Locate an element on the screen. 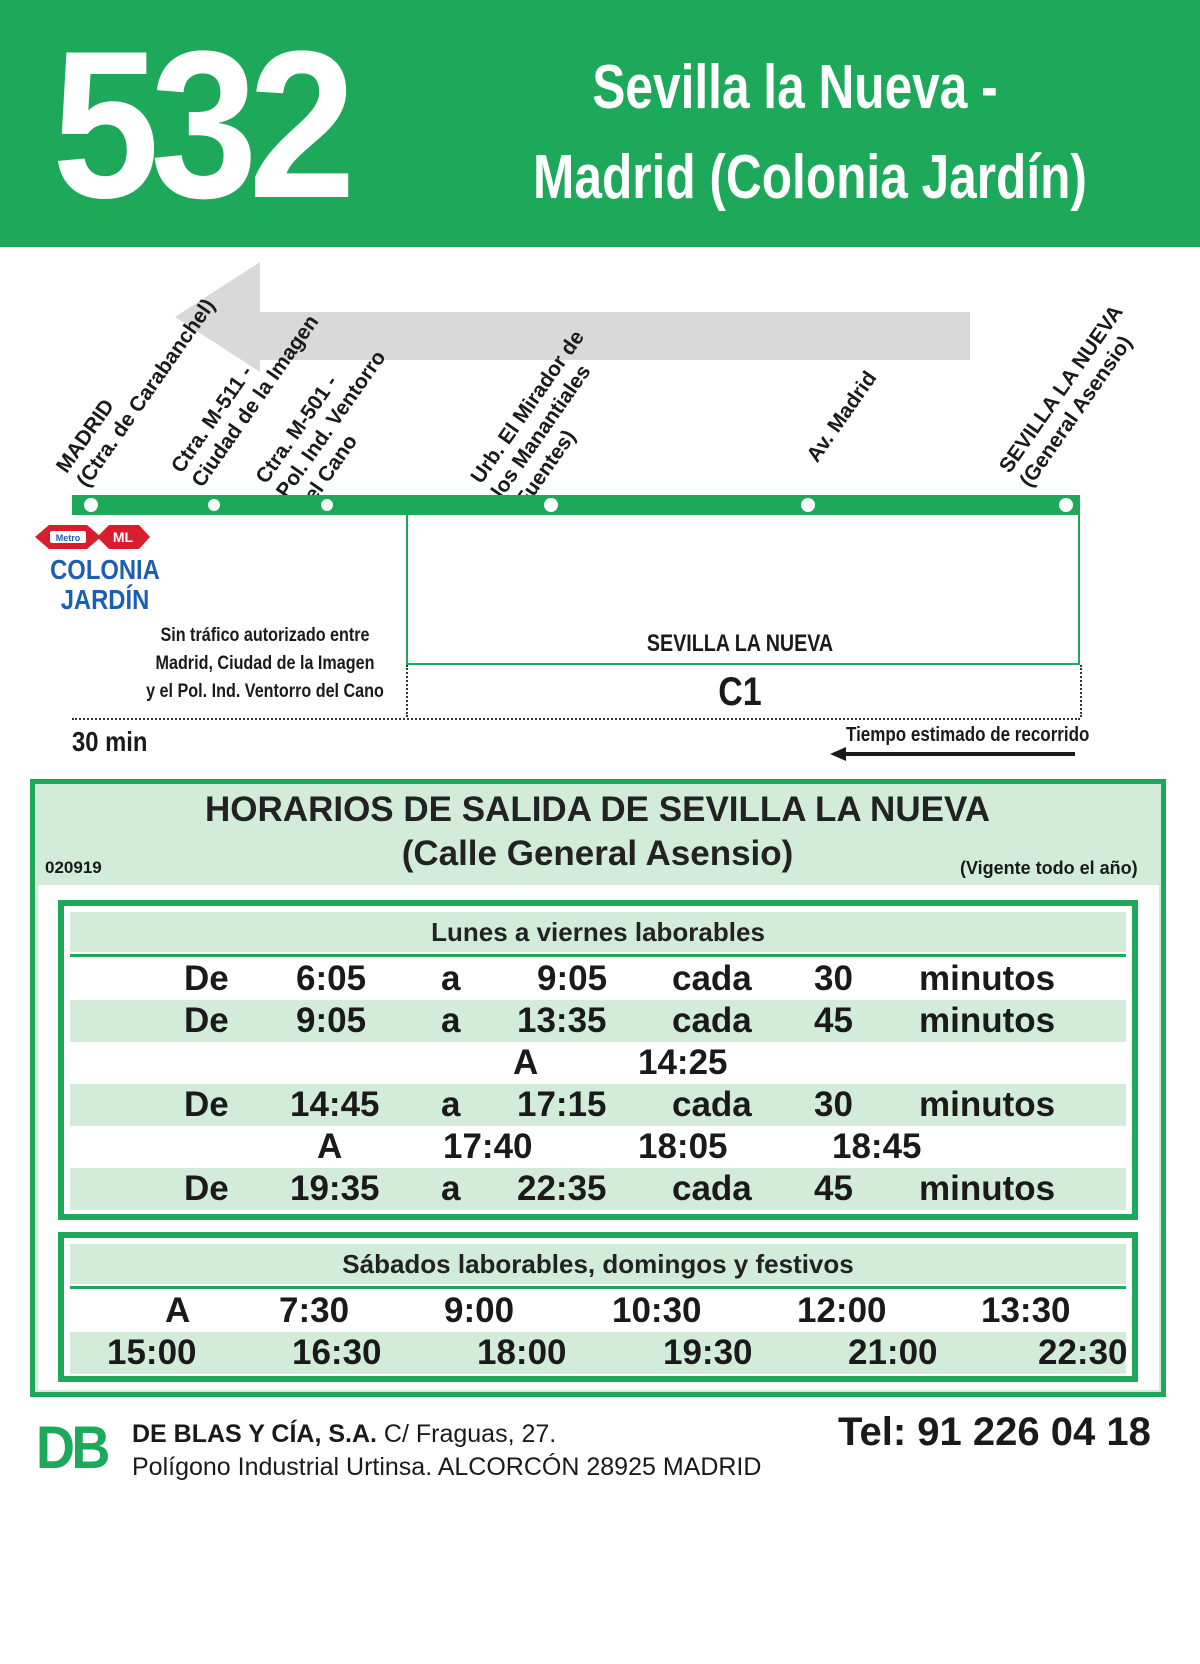  departure-time: 9:00 is located at coordinates (479, 1310).